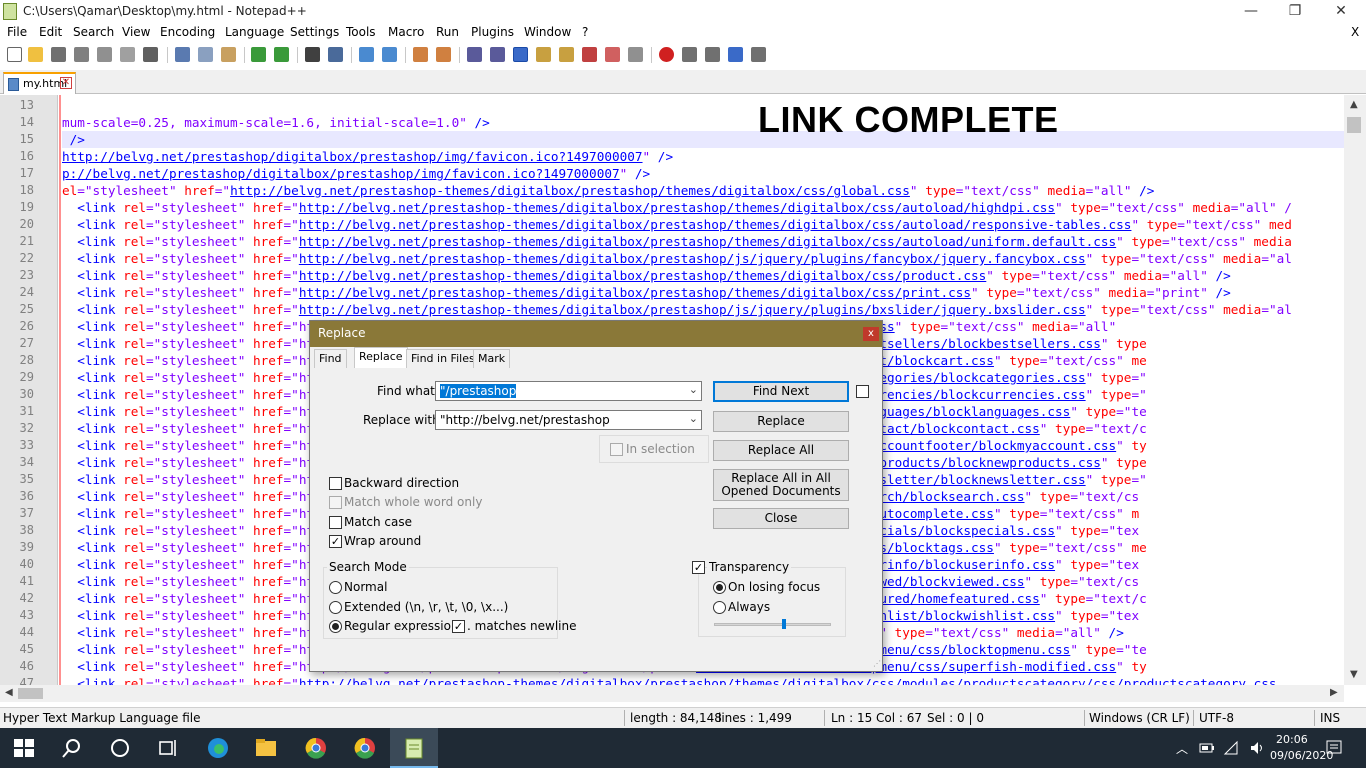 This screenshot has width=1366, height=768. Describe the element at coordinates (596, 334) in the screenshot. I see `dialog-title-bar: Replace x` at that location.